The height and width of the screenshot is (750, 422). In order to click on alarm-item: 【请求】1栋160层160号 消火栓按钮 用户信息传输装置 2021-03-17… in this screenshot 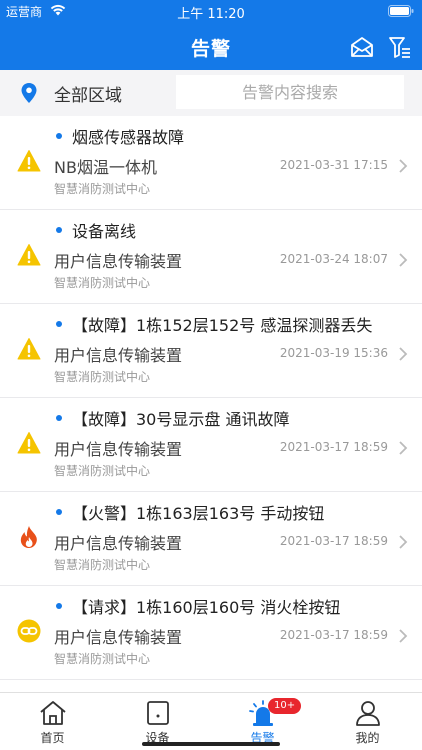, I will do `click(211, 633)`.